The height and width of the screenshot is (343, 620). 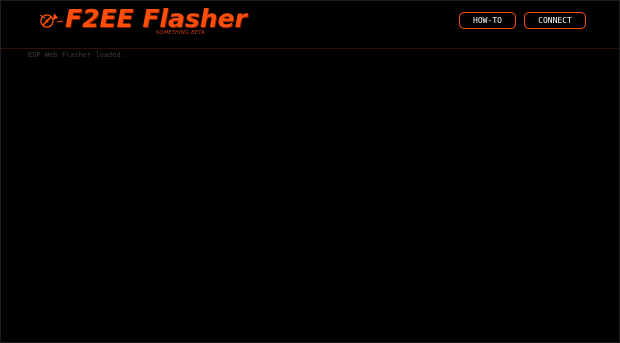 What do you see at coordinates (51, 20) in the screenshot?
I see `flame-logo-icon` at bounding box center [51, 20].